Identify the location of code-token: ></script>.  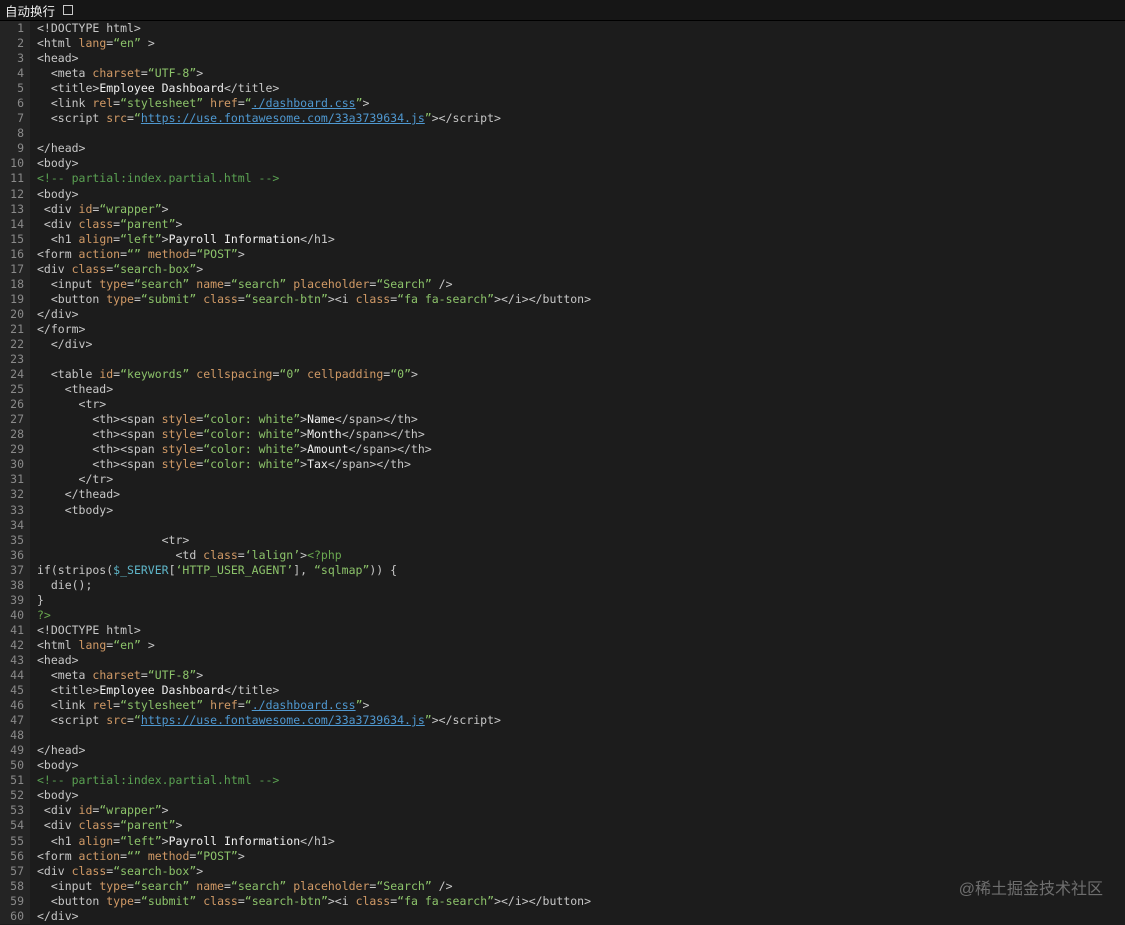
(466, 118).